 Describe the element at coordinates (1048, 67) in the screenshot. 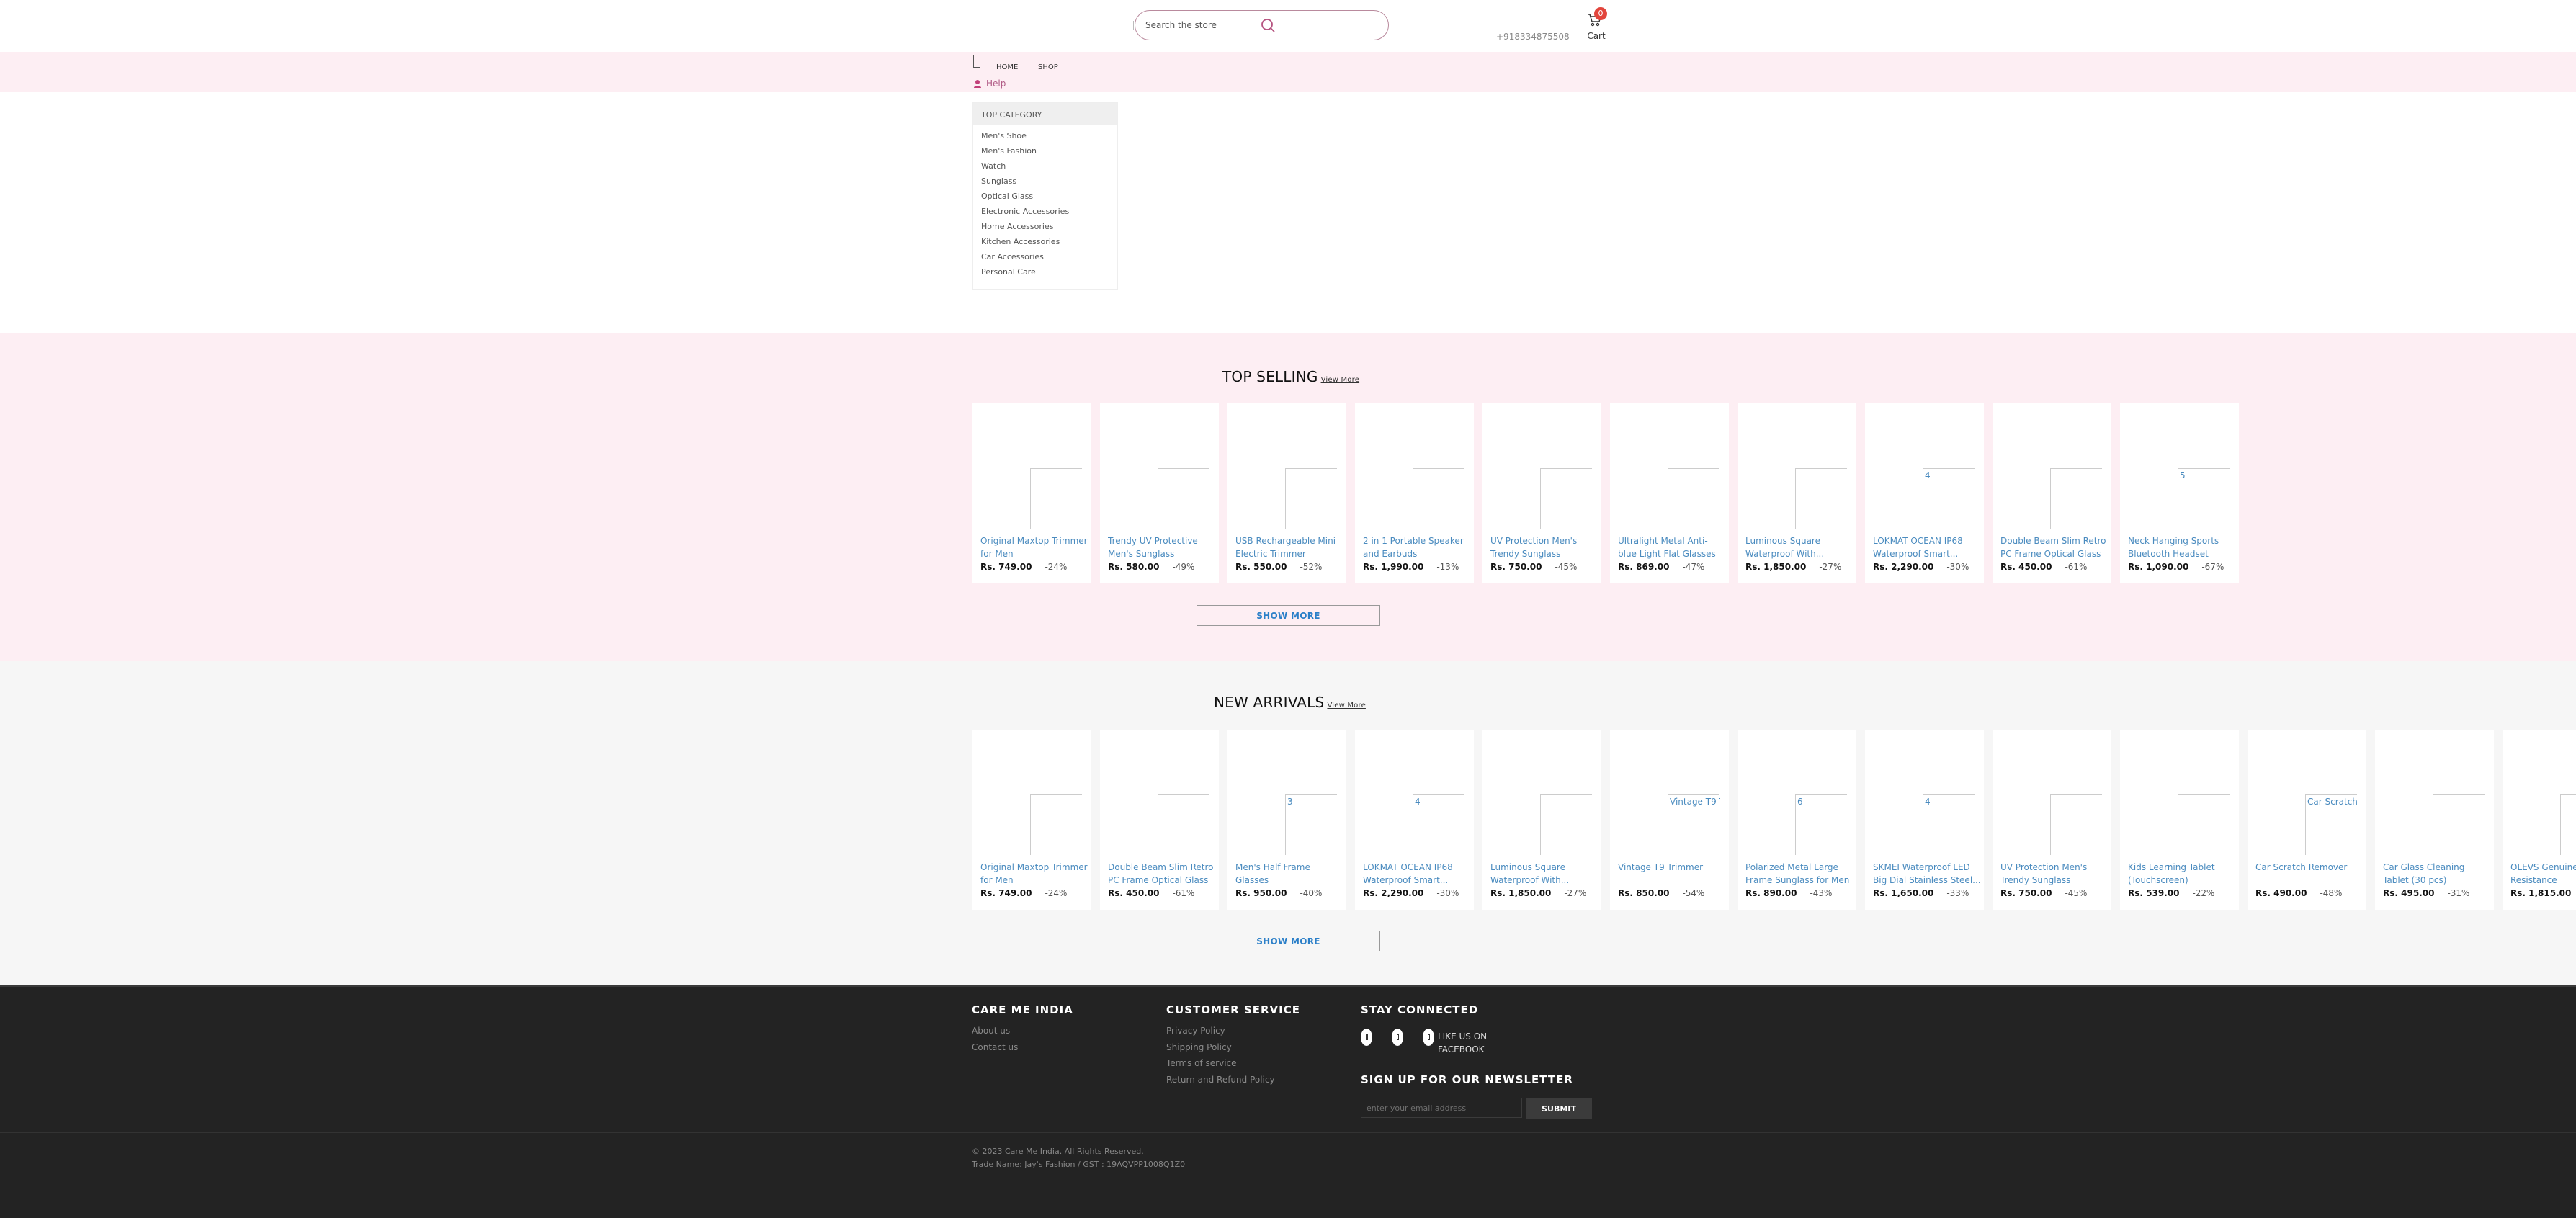

I see `nav-shop: SHOP` at that location.